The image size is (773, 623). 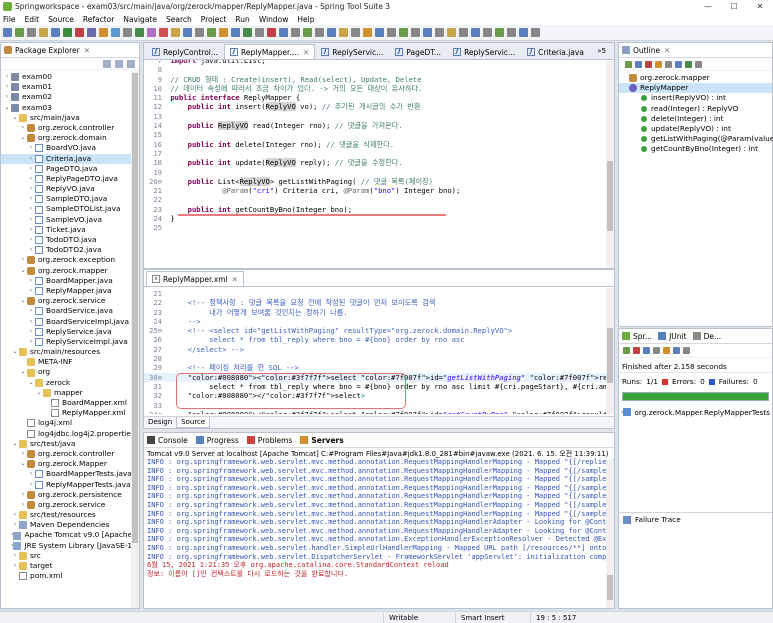 I want to click on xml-editor-scrollbar, so click(x=610, y=351).